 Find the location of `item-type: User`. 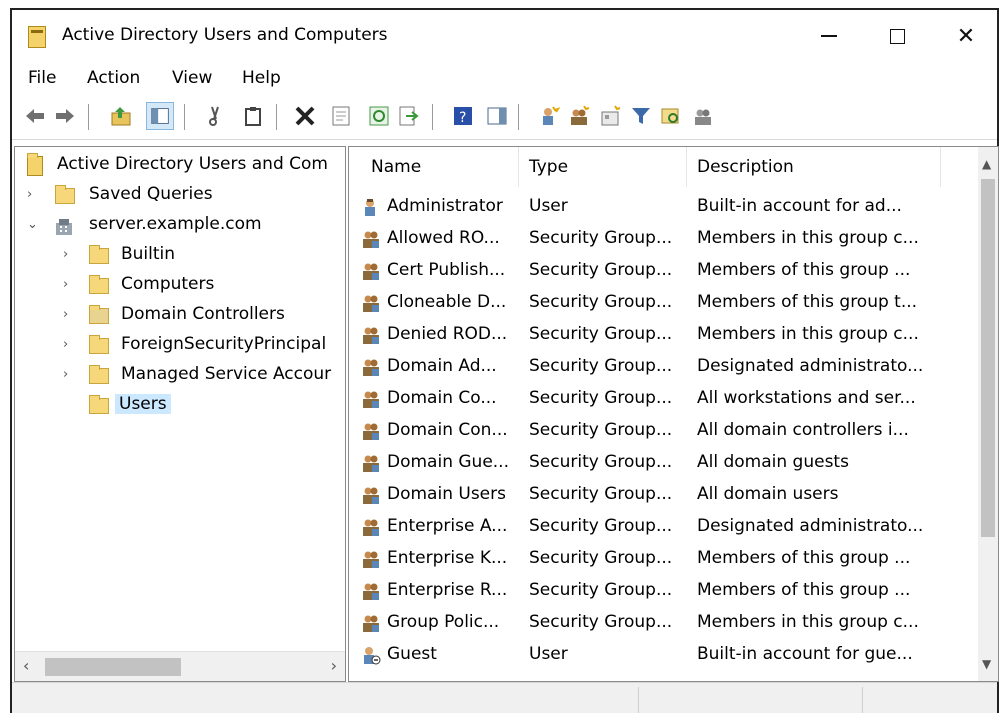

item-type: User is located at coordinates (548, 654).